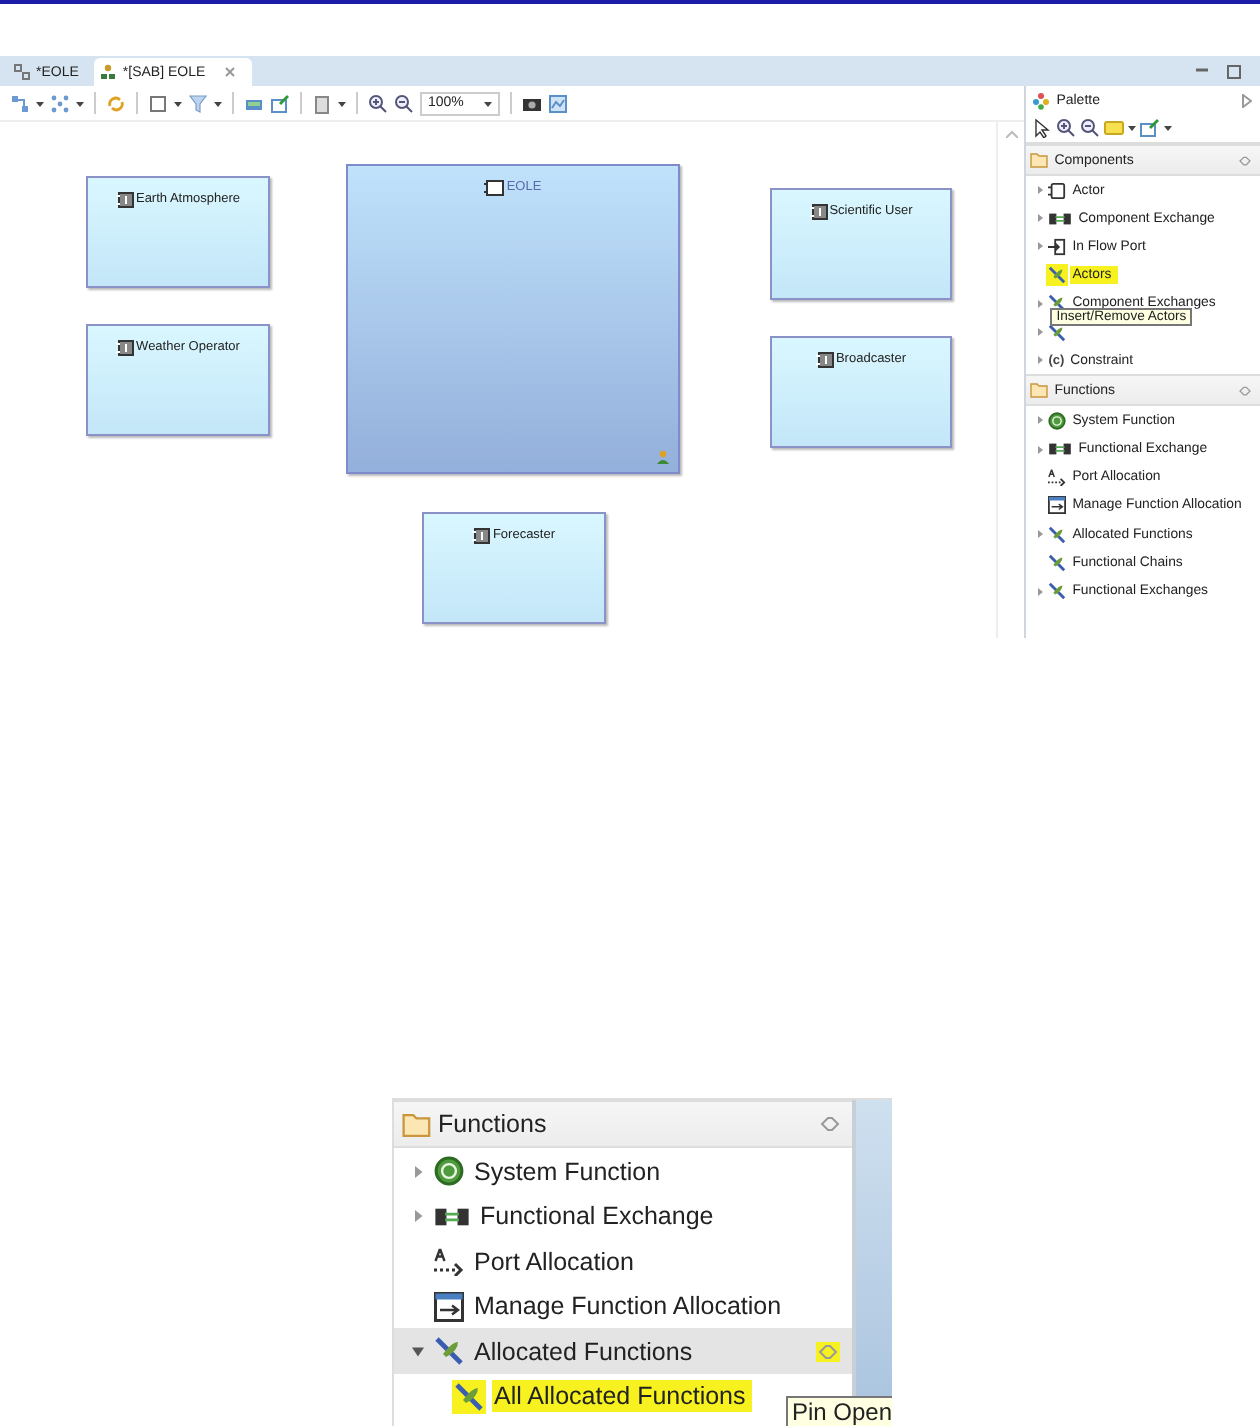  Describe the element at coordinates (280, 103) in the screenshot. I see `export-icon` at that location.